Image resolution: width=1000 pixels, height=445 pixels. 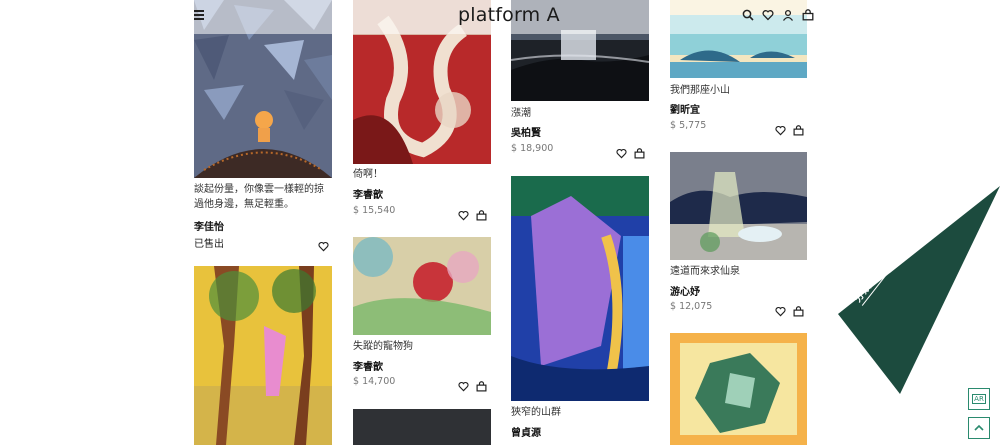 I want to click on card-artist-5: 曾貞源, so click(x=526, y=431).